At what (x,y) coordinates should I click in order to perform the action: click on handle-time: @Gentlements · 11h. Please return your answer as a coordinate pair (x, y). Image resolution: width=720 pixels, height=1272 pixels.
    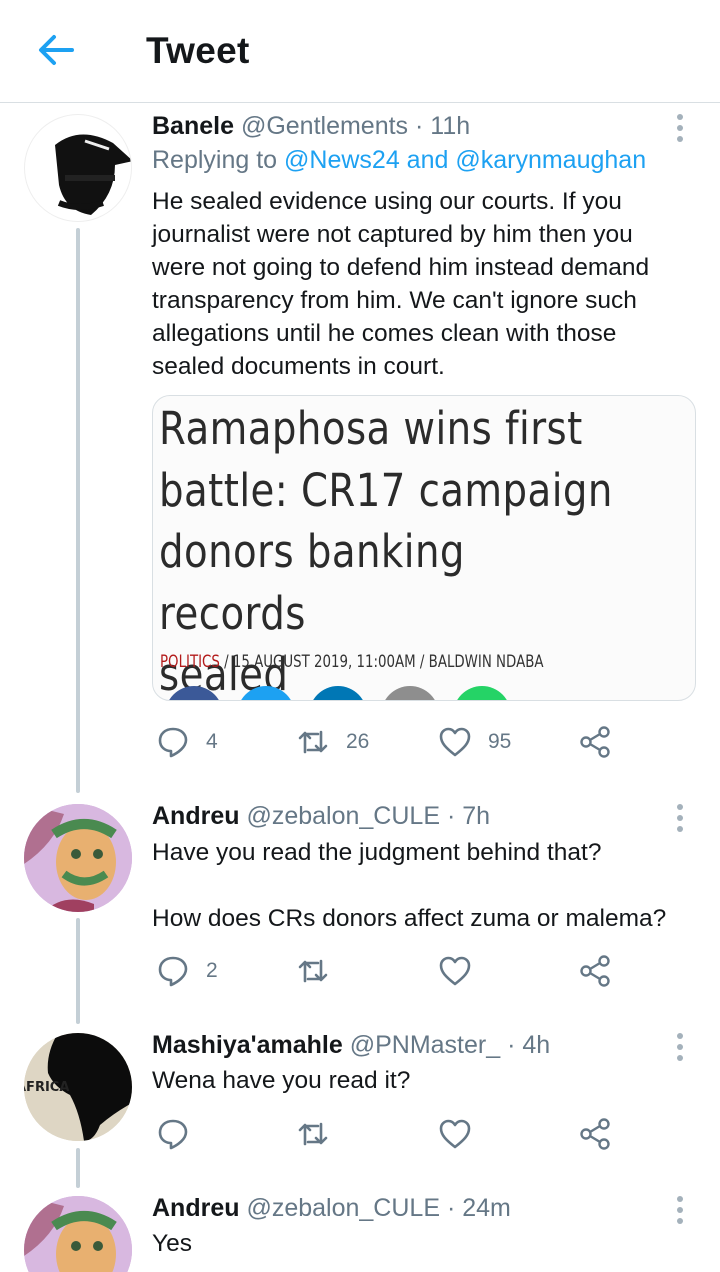
    Looking at the image, I should click on (355, 126).